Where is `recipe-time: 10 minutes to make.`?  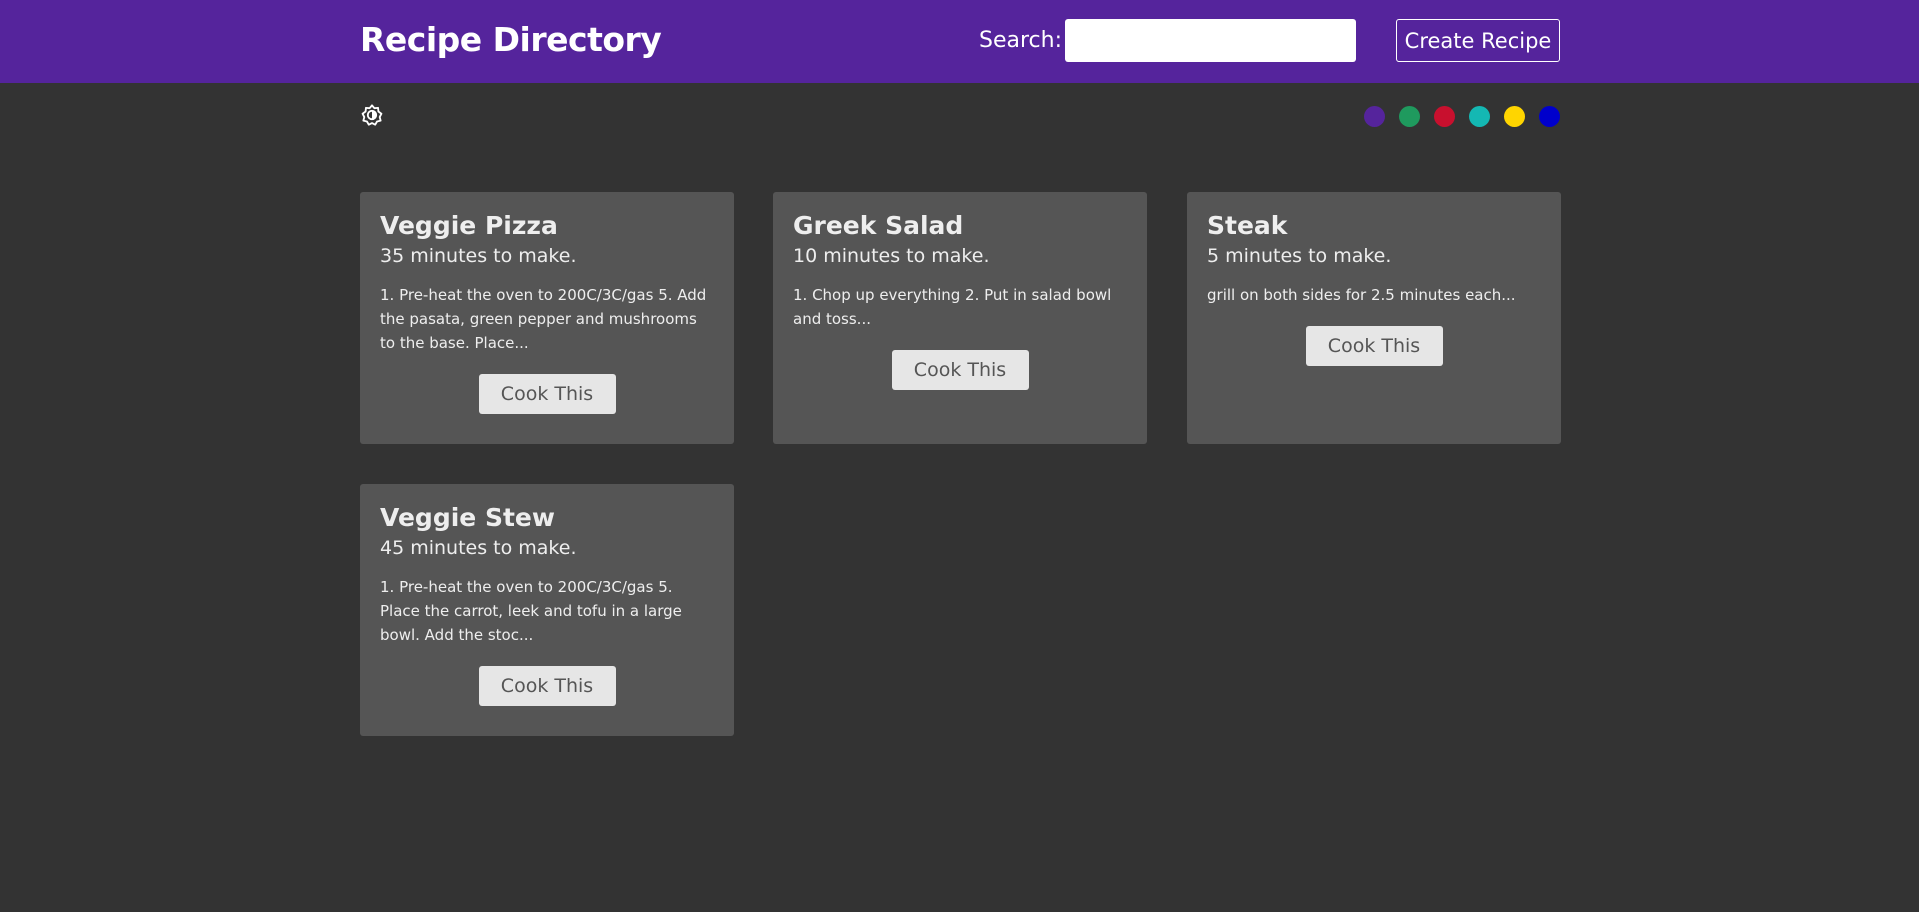
recipe-time: 10 minutes to make. is located at coordinates (891, 256).